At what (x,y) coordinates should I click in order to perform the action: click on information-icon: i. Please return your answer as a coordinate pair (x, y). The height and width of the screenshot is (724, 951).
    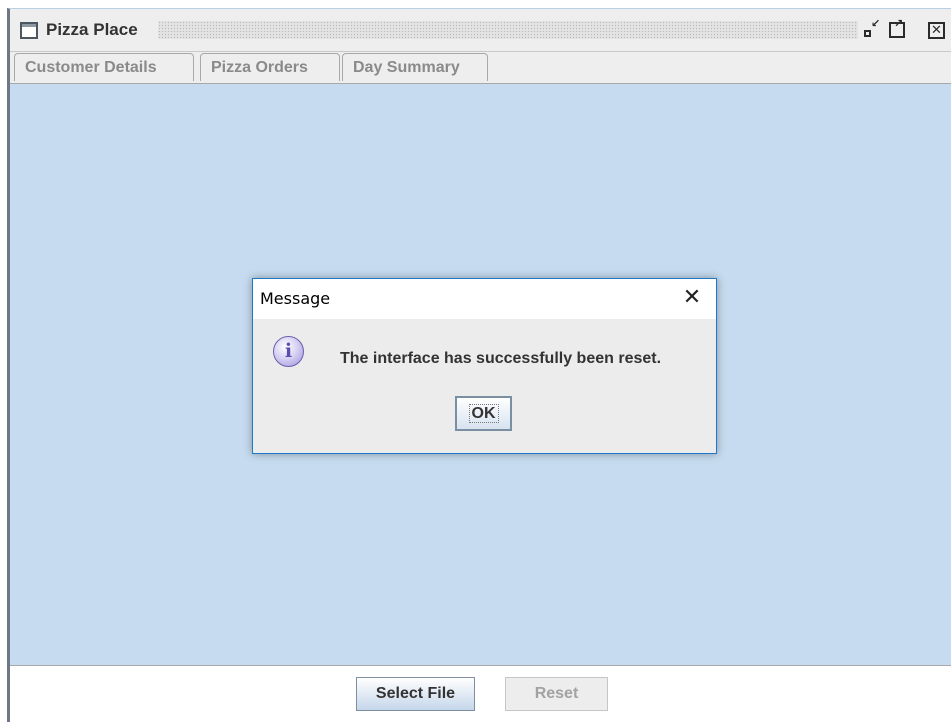
    Looking at the image, I should click on (288, 351).